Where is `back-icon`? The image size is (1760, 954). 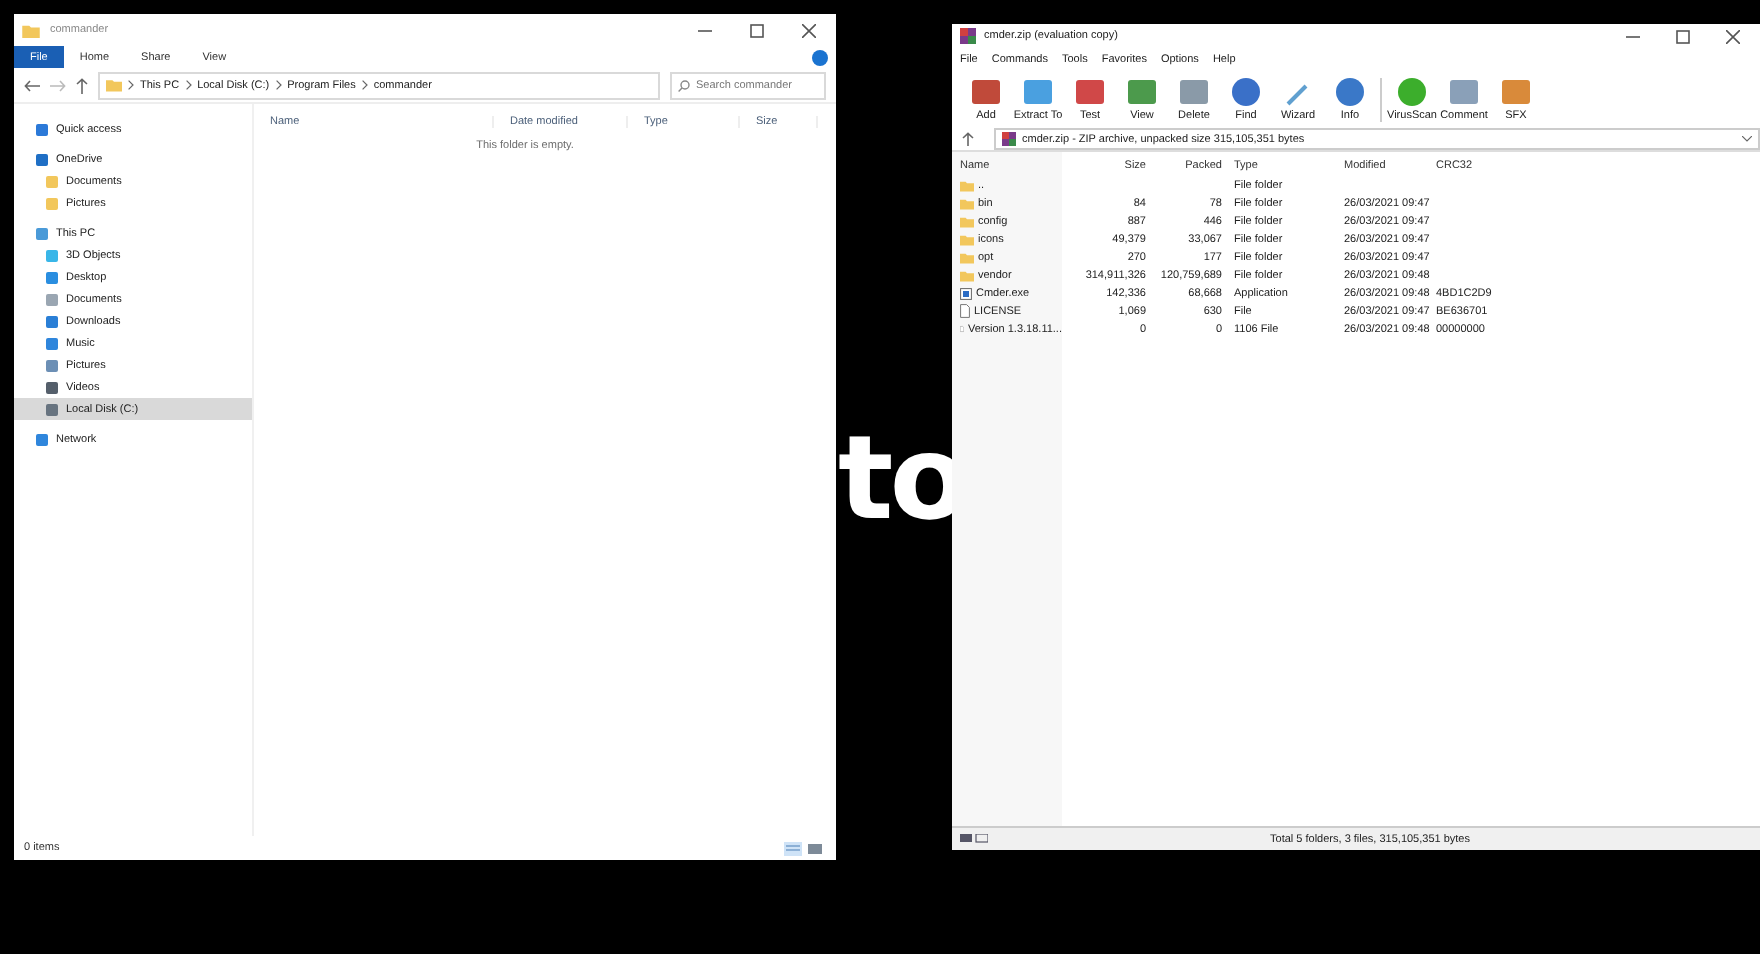
back-icon is located at coordinates (32, 85).